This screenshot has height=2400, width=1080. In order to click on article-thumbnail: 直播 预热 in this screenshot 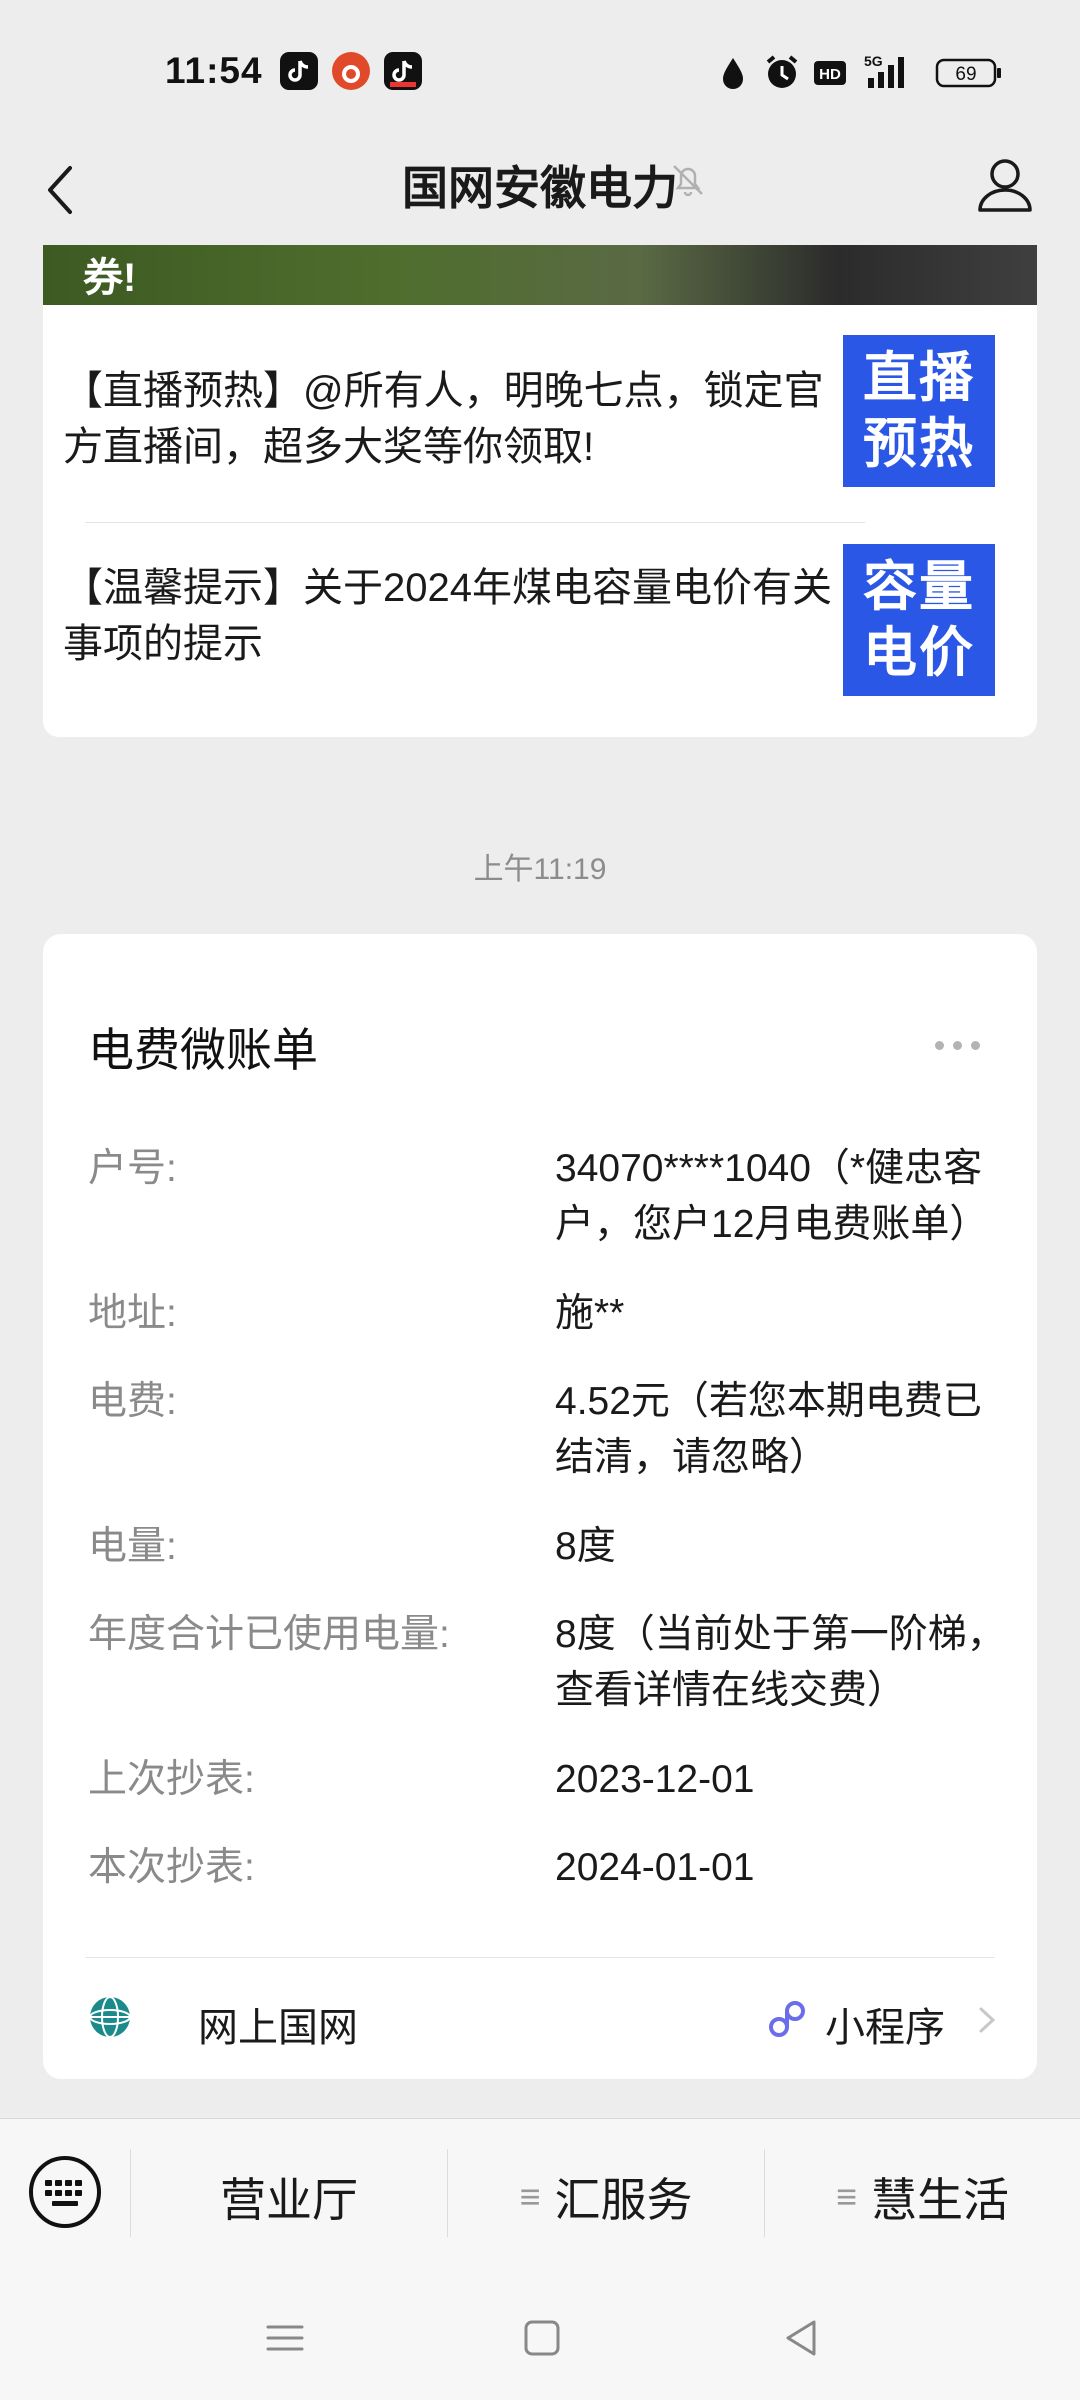, I will do `click(919, 411)`.